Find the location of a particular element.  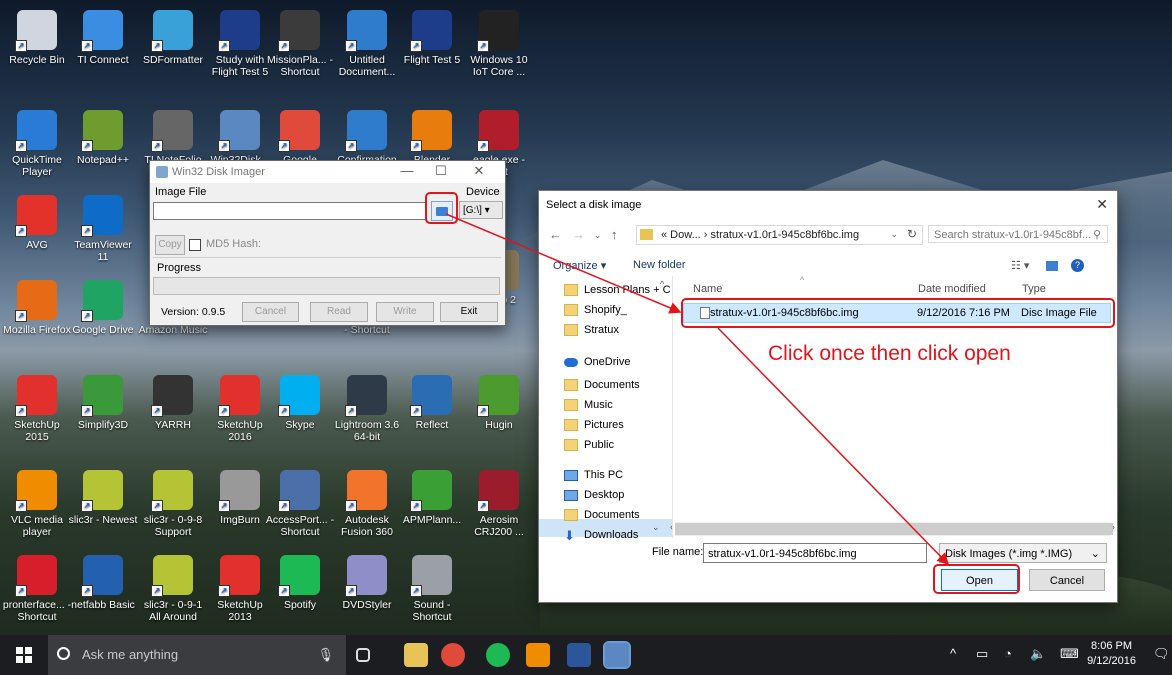

clock: 8:06 PM 9/12/2016 is located at coordinates (1111, 654).